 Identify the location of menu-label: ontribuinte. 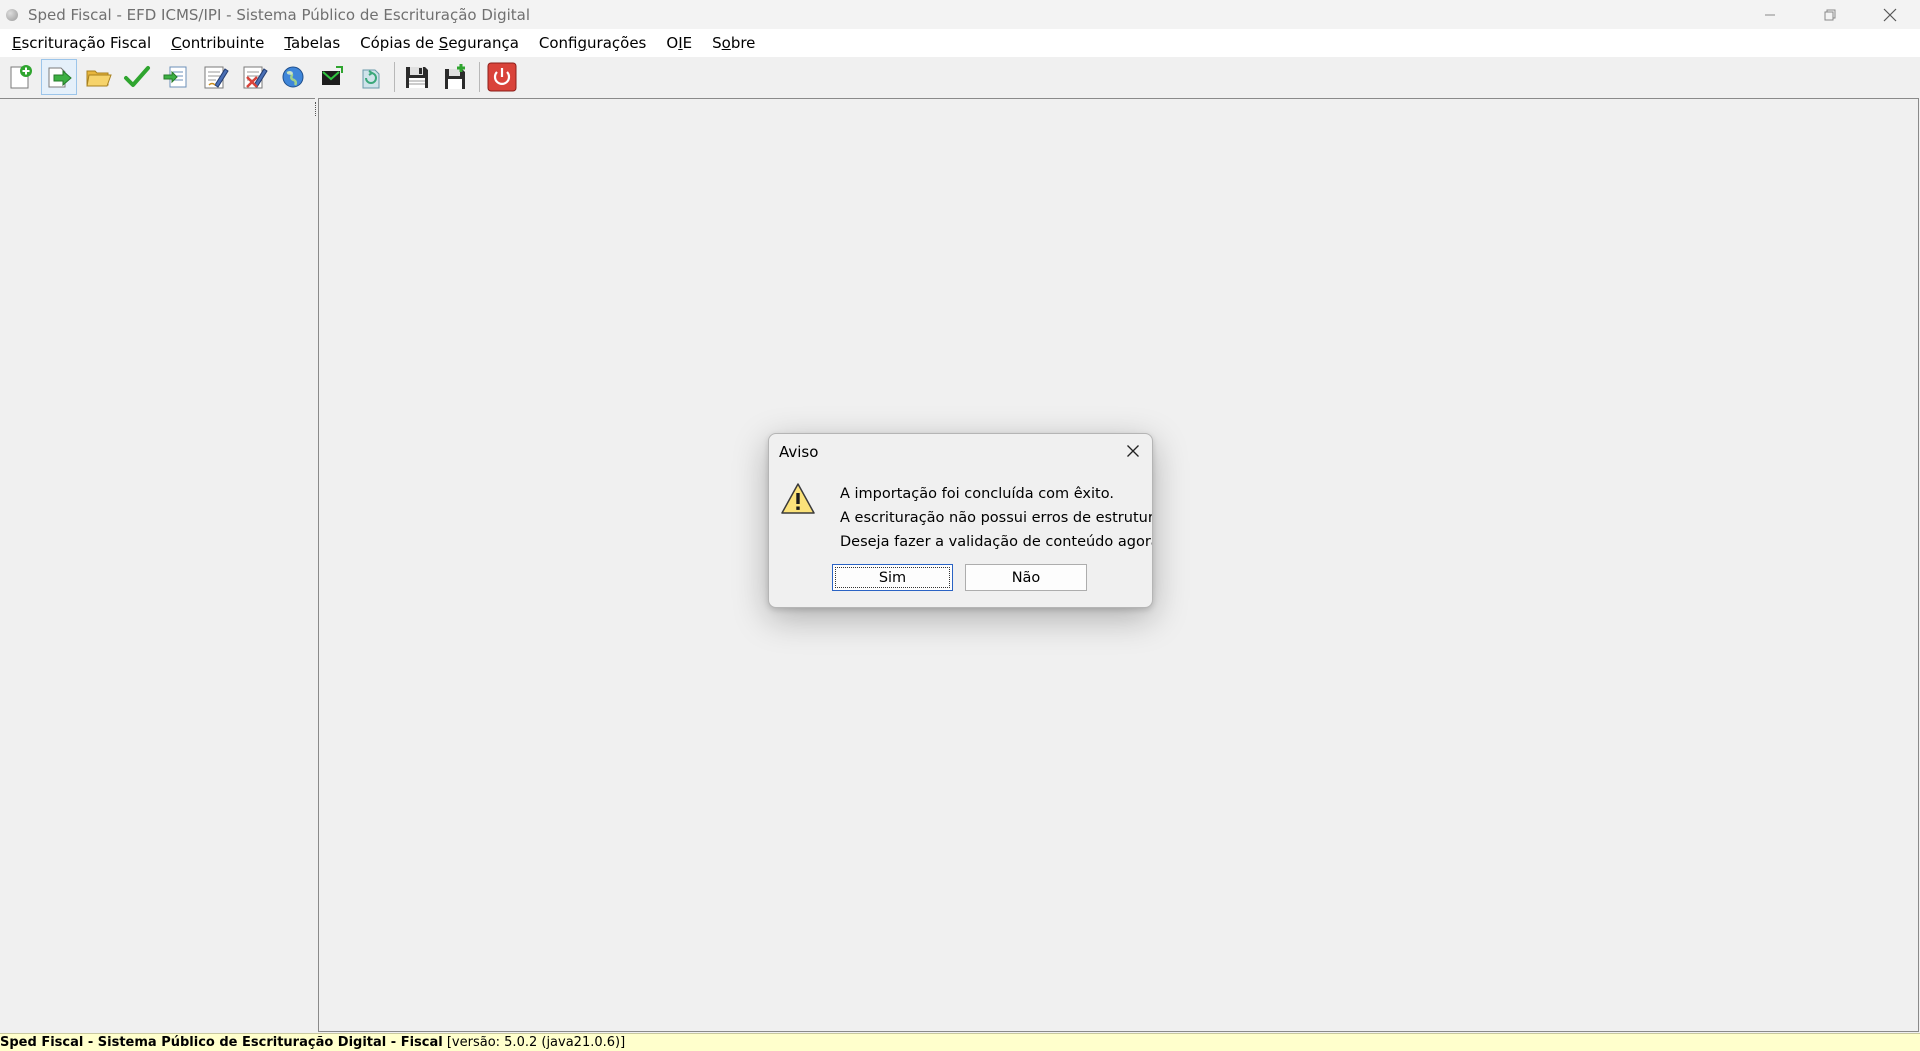
(223, 43).